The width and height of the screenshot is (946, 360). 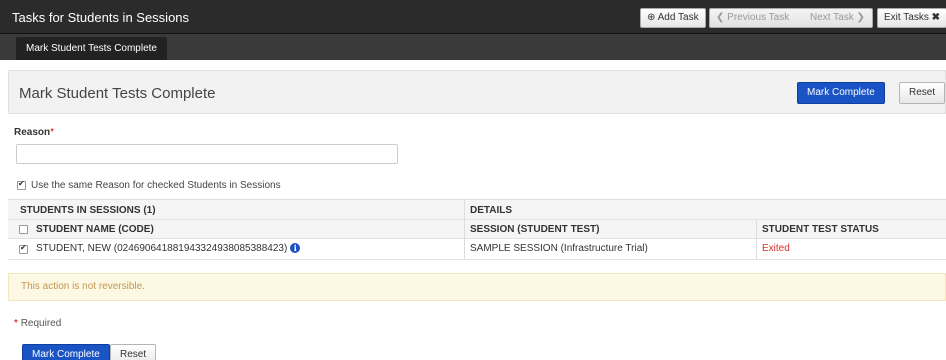 I want to click on exit-tasks-button: Exit Tasks ✖, so click(x=911, y=18).